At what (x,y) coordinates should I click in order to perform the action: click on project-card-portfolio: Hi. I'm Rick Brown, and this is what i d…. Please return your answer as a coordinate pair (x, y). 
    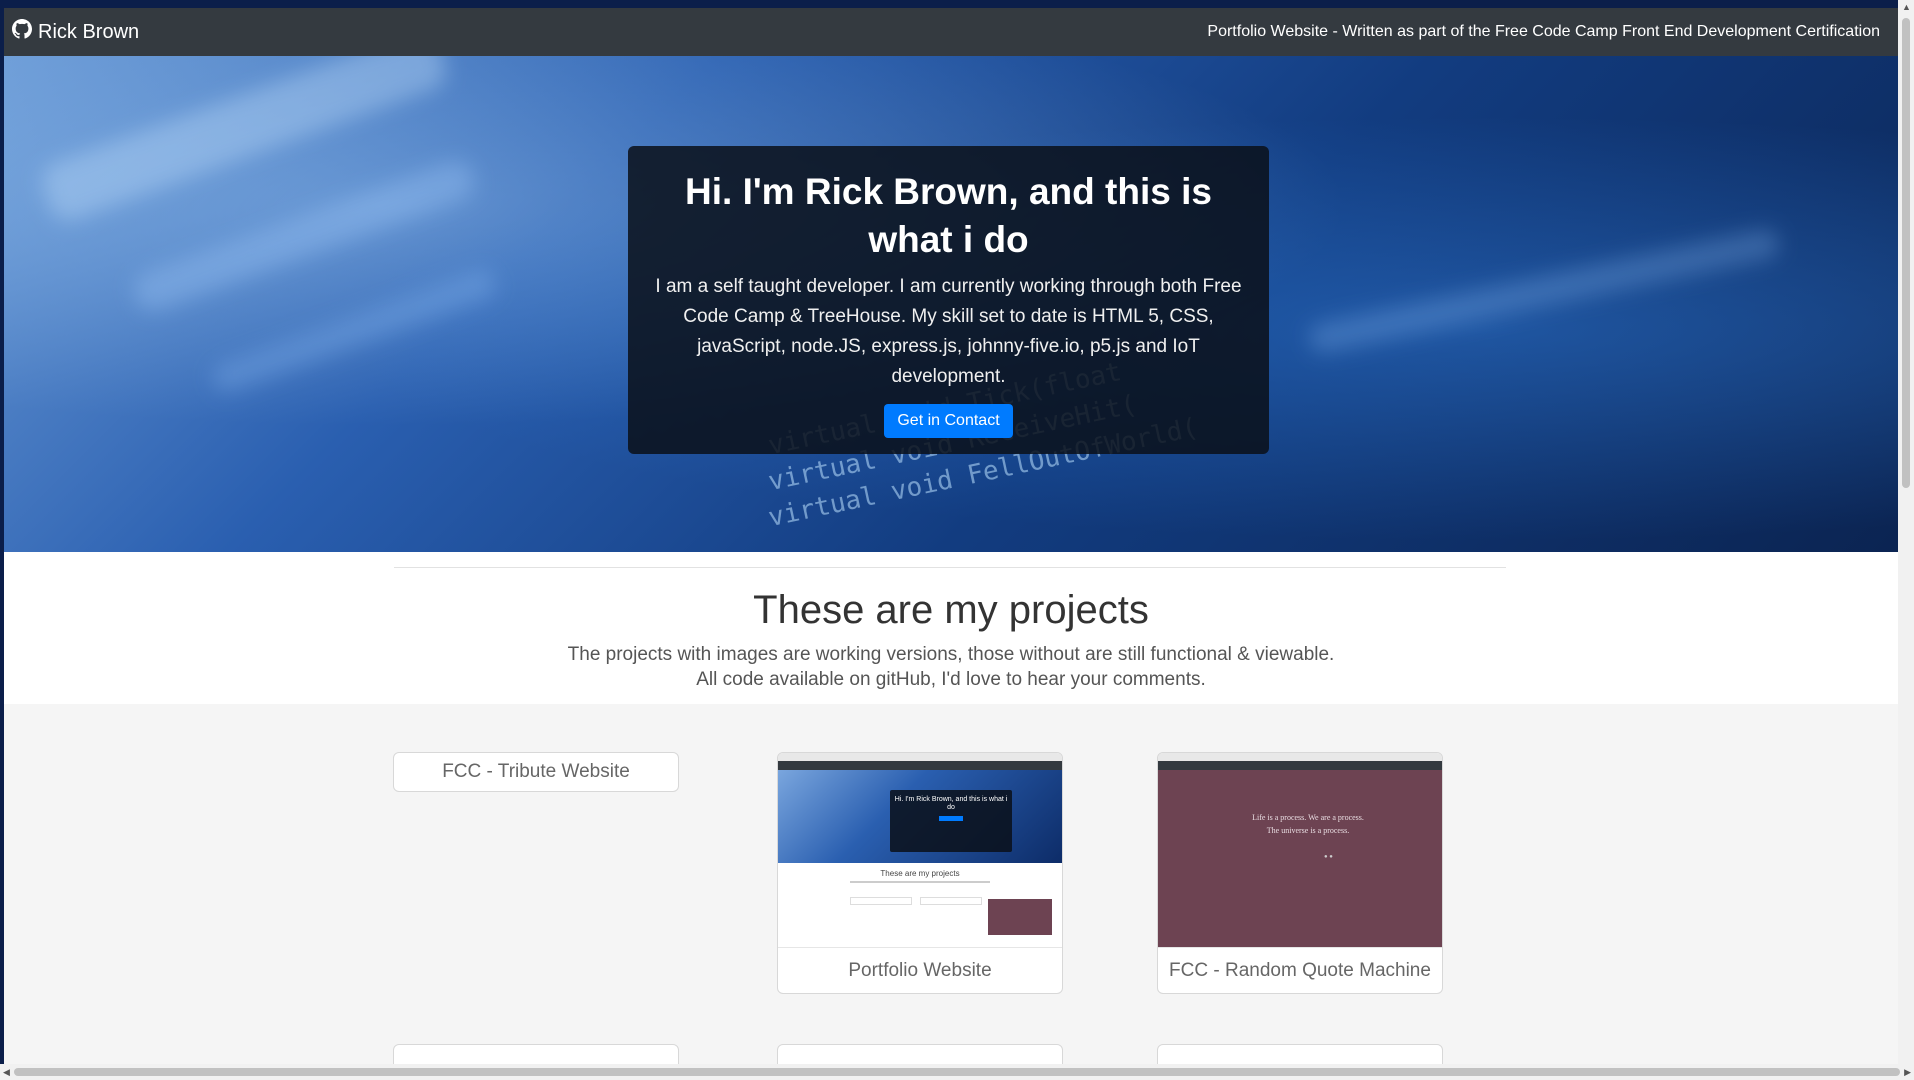
    Looking at the image, I should click on (920, 873).